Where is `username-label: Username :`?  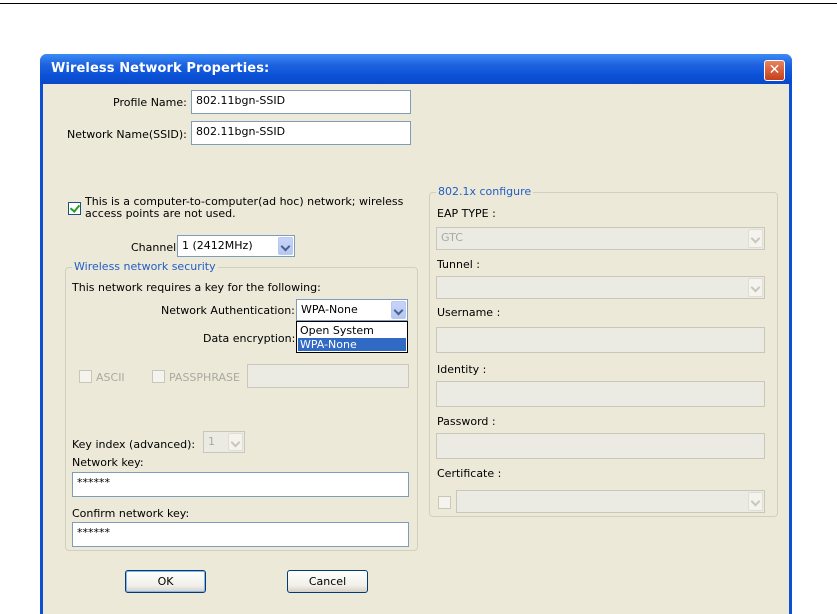 username-label: Username : is located at coordinates (469, 312).